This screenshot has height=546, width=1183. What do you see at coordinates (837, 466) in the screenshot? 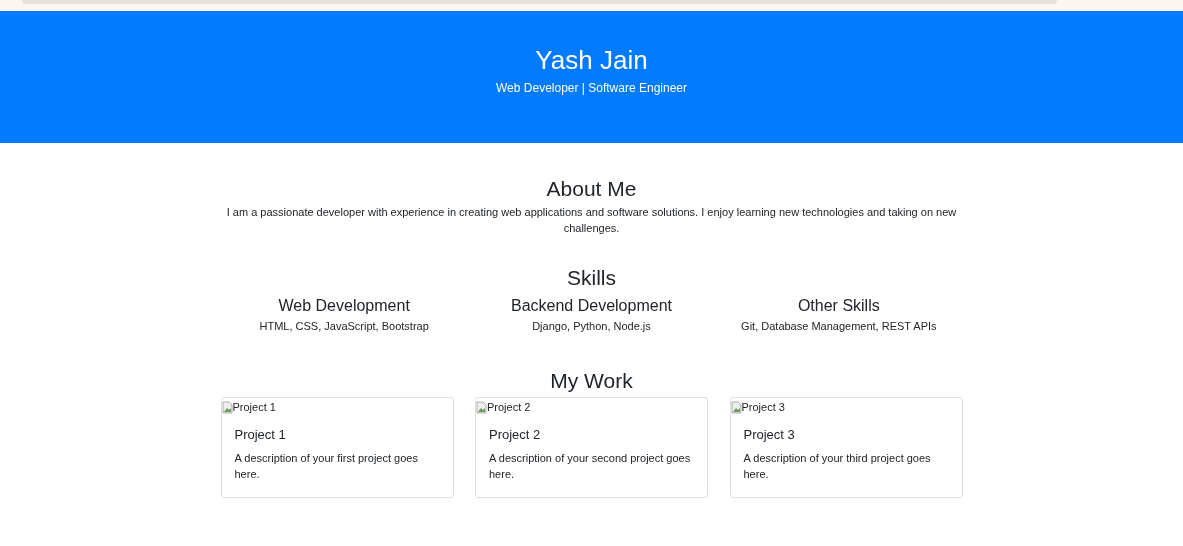
I see `project-description: A description of your third project goes here.` at bounding box center [837, 466].